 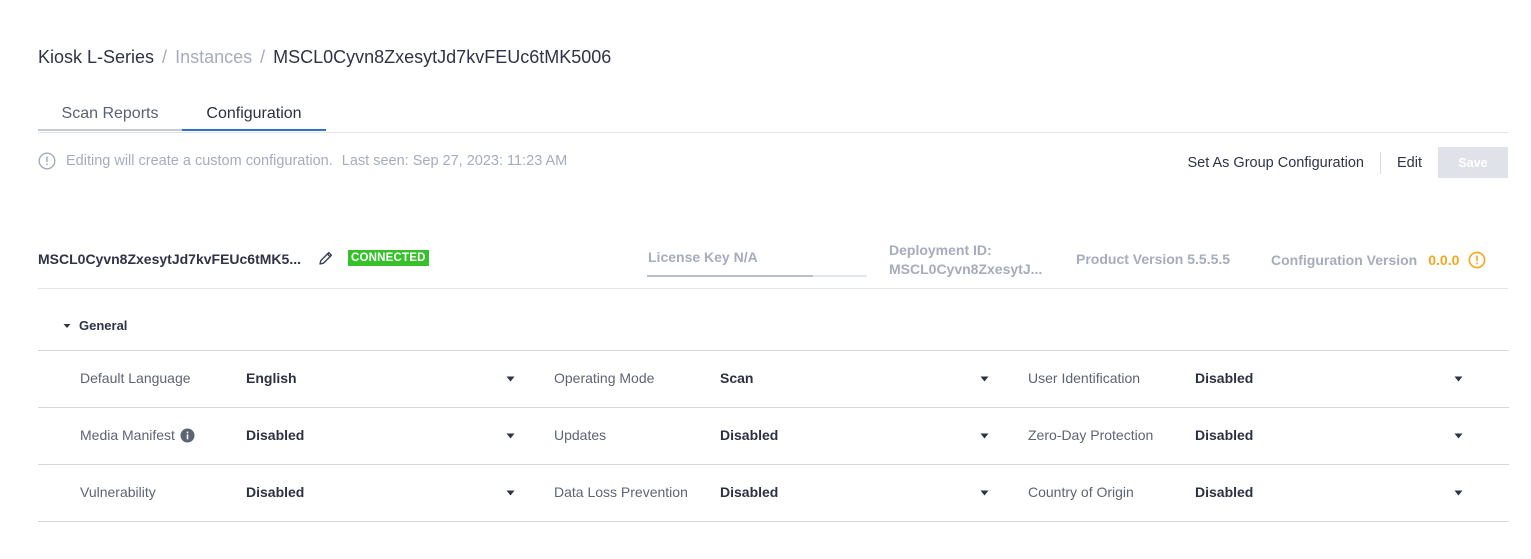 What do you see at coordinates (1153, 259) in the screenshot?
I see `product-version: Product Version 5.5.5.5` at bounding box center [1153, 259].